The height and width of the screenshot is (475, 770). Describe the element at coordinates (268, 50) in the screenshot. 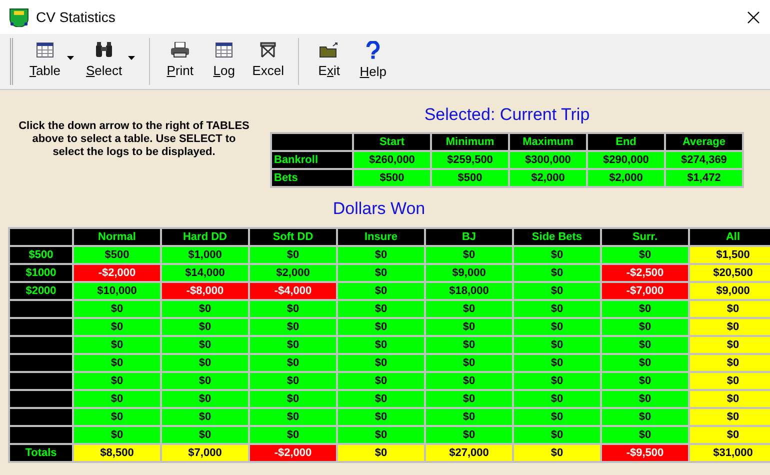

I see `crossed-frame-icon` at that location.